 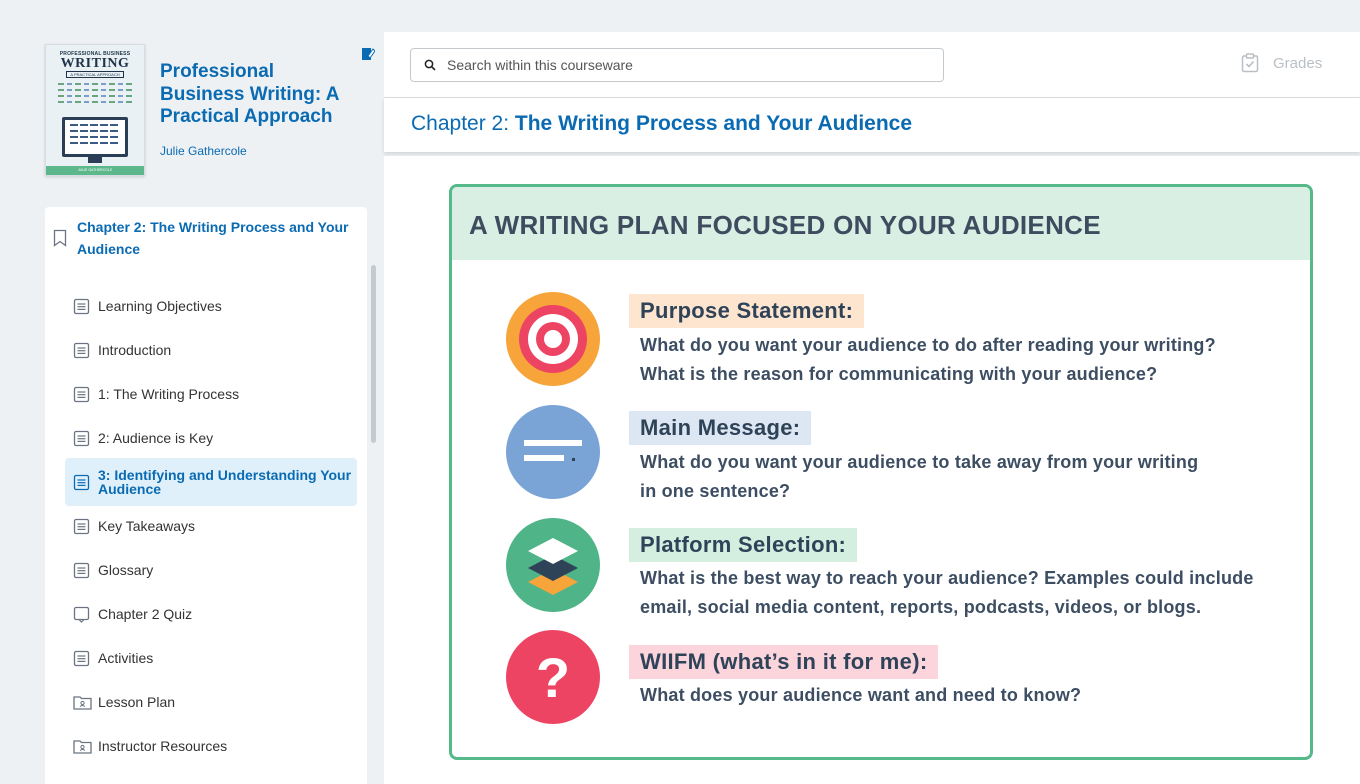 I want to click on target-icon, so click(x=553, y=339).